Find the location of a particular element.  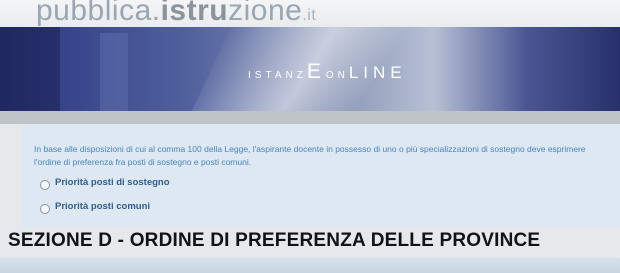

site-logo: pubblica.istruzione.it is located at coordinates (176, 14).